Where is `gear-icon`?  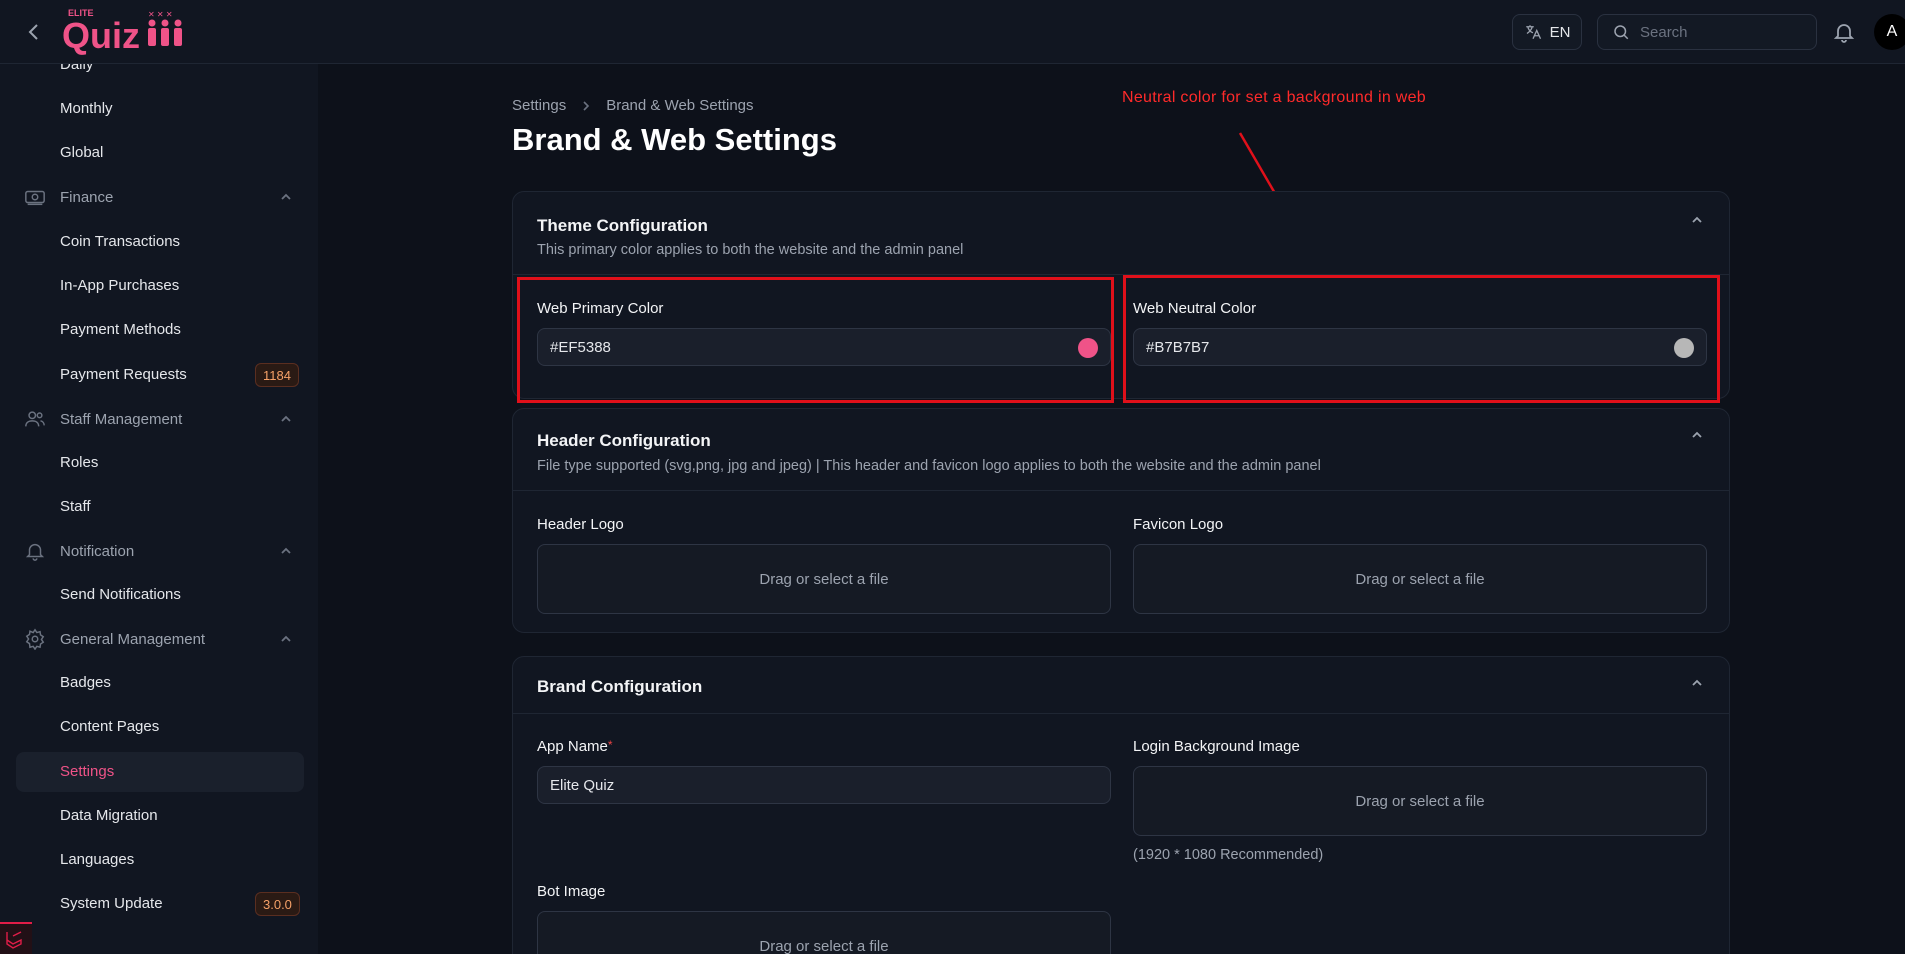
gear-icon is located at coordinates (35, 639).